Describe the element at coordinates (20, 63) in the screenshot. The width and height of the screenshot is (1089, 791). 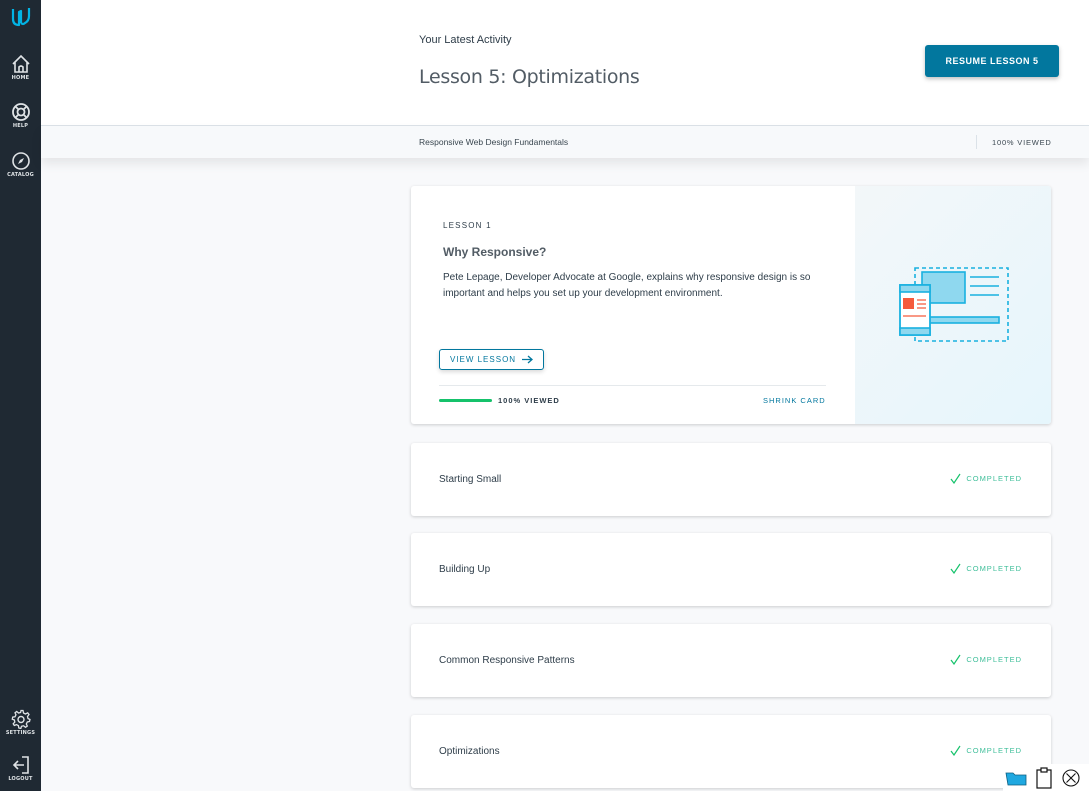
I see `home-icon` at that location.